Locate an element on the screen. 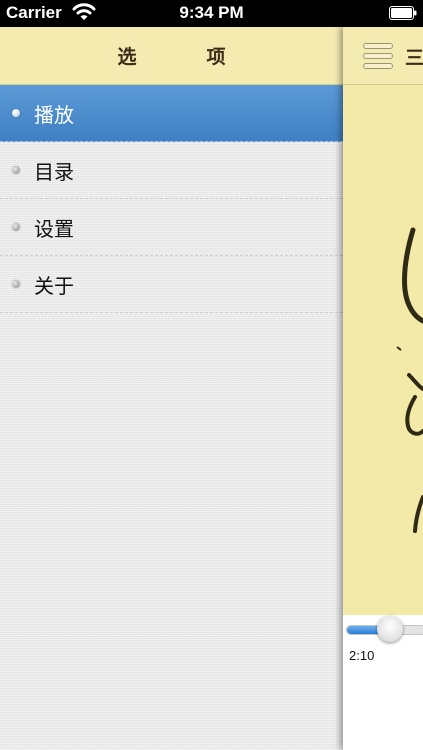 The image size is (423, 750). content-title: 三 is located at coordinates (414, 58).